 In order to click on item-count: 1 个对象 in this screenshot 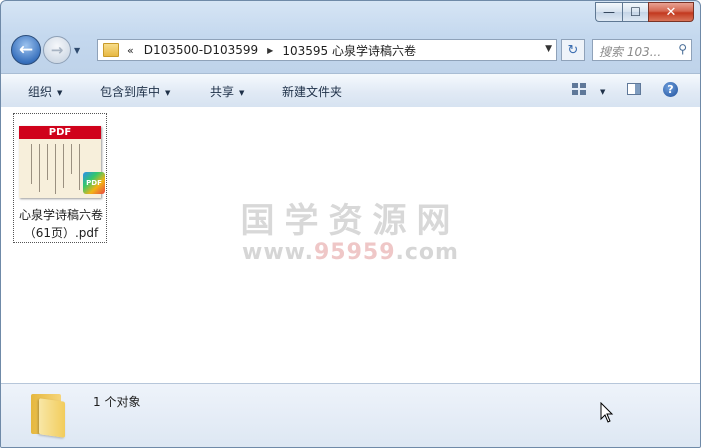, I will do `click(117, 402)`.